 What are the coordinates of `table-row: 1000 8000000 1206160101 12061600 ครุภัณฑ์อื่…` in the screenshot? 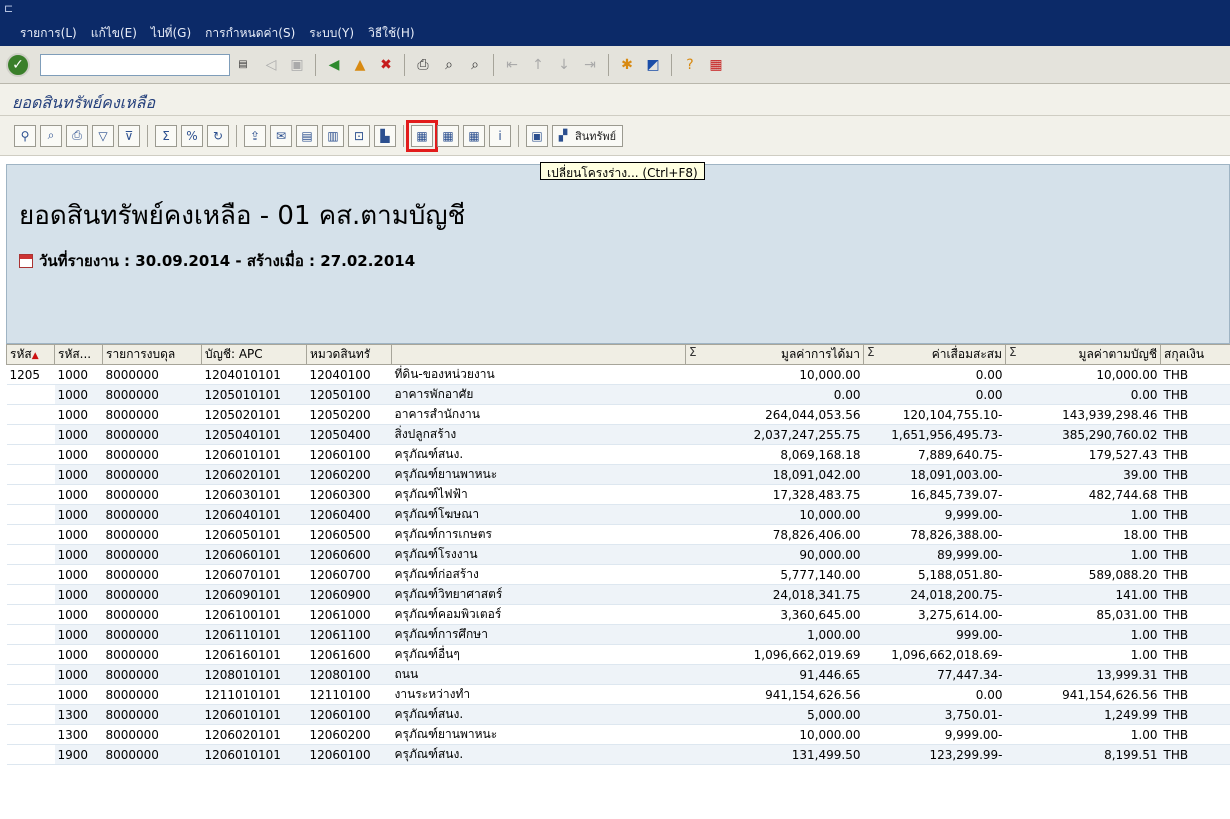 It's located at (618, 654).